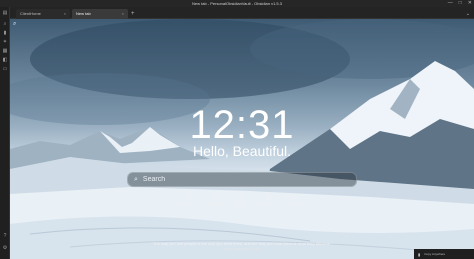 This screenshot has width=474, height=259. Describe the element at coordinates (133, 14) in the screenshot. I see `new-tab-button: +` at that location.